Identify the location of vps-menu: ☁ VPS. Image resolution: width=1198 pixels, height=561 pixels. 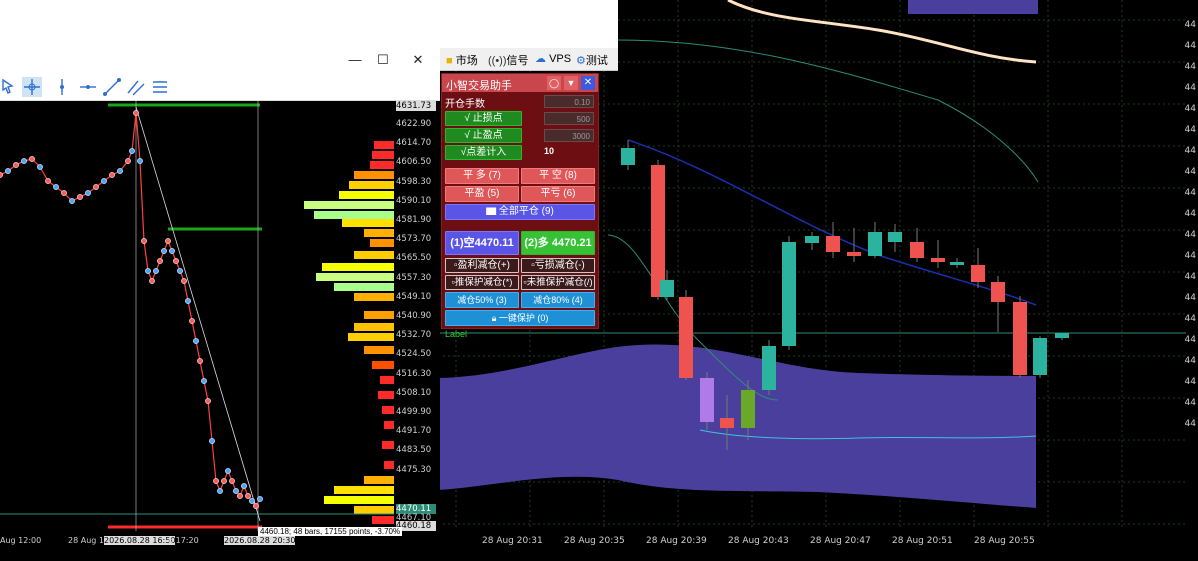
(553, 58).